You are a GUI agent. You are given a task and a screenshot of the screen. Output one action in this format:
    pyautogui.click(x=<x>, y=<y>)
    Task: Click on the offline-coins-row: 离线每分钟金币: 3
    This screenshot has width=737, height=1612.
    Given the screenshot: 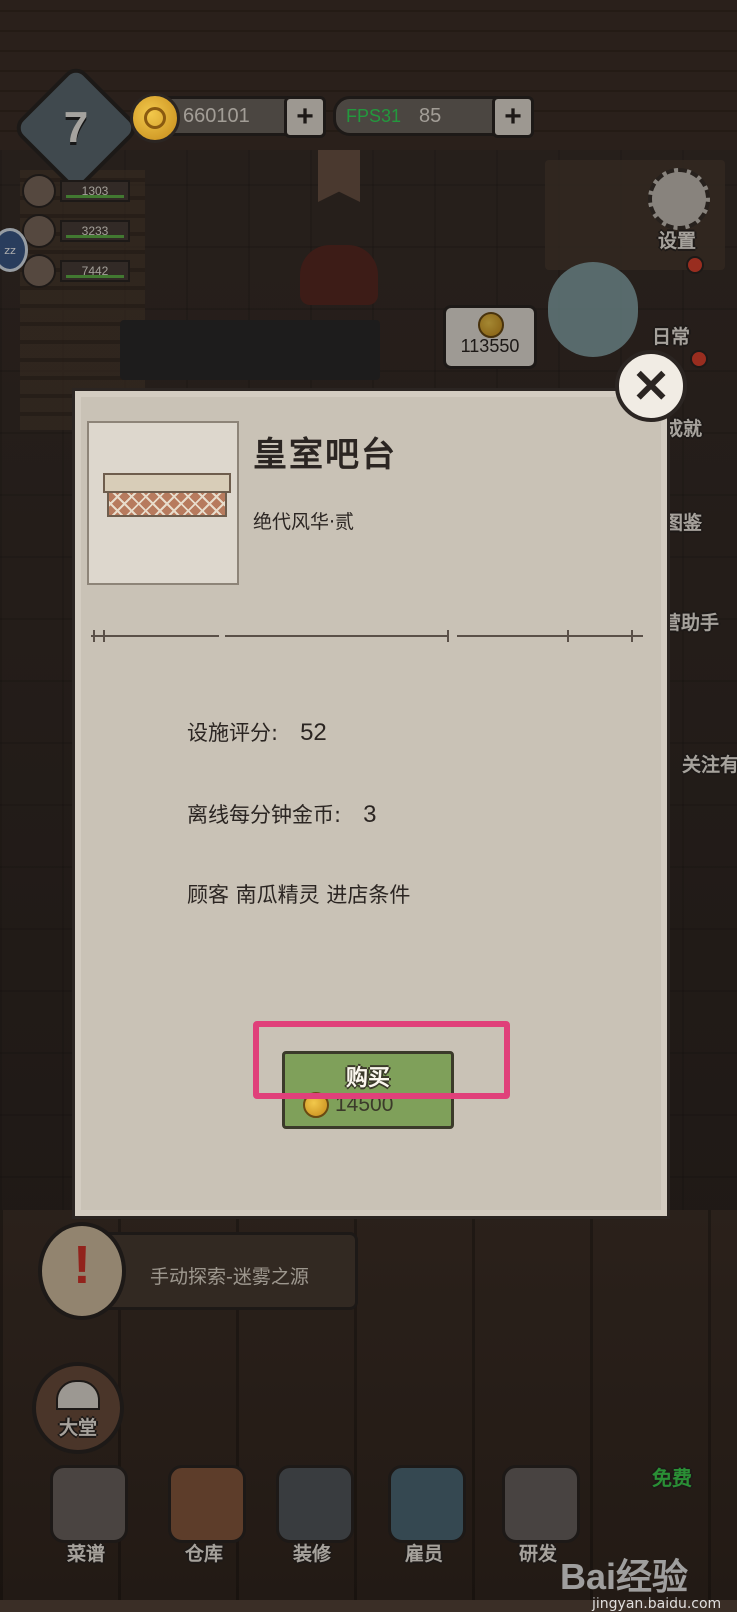 What is the action you would take?
    pyautogui.click(x=281, y=814)
    